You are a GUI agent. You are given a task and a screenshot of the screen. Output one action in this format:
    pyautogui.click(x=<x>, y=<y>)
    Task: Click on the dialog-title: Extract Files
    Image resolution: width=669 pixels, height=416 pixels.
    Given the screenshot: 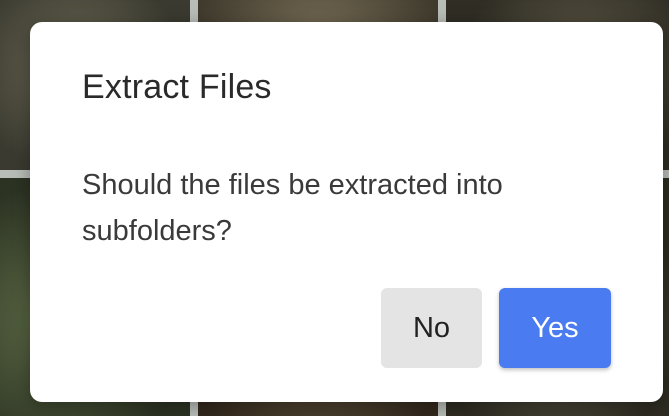 What is the action you would take?
    pyautogui.click(x=177, y=87)
    